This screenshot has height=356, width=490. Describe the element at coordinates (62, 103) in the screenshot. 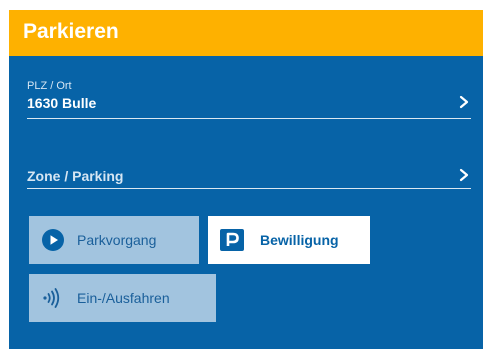

I see `location-field-value: 1630 Bulle` at that location.